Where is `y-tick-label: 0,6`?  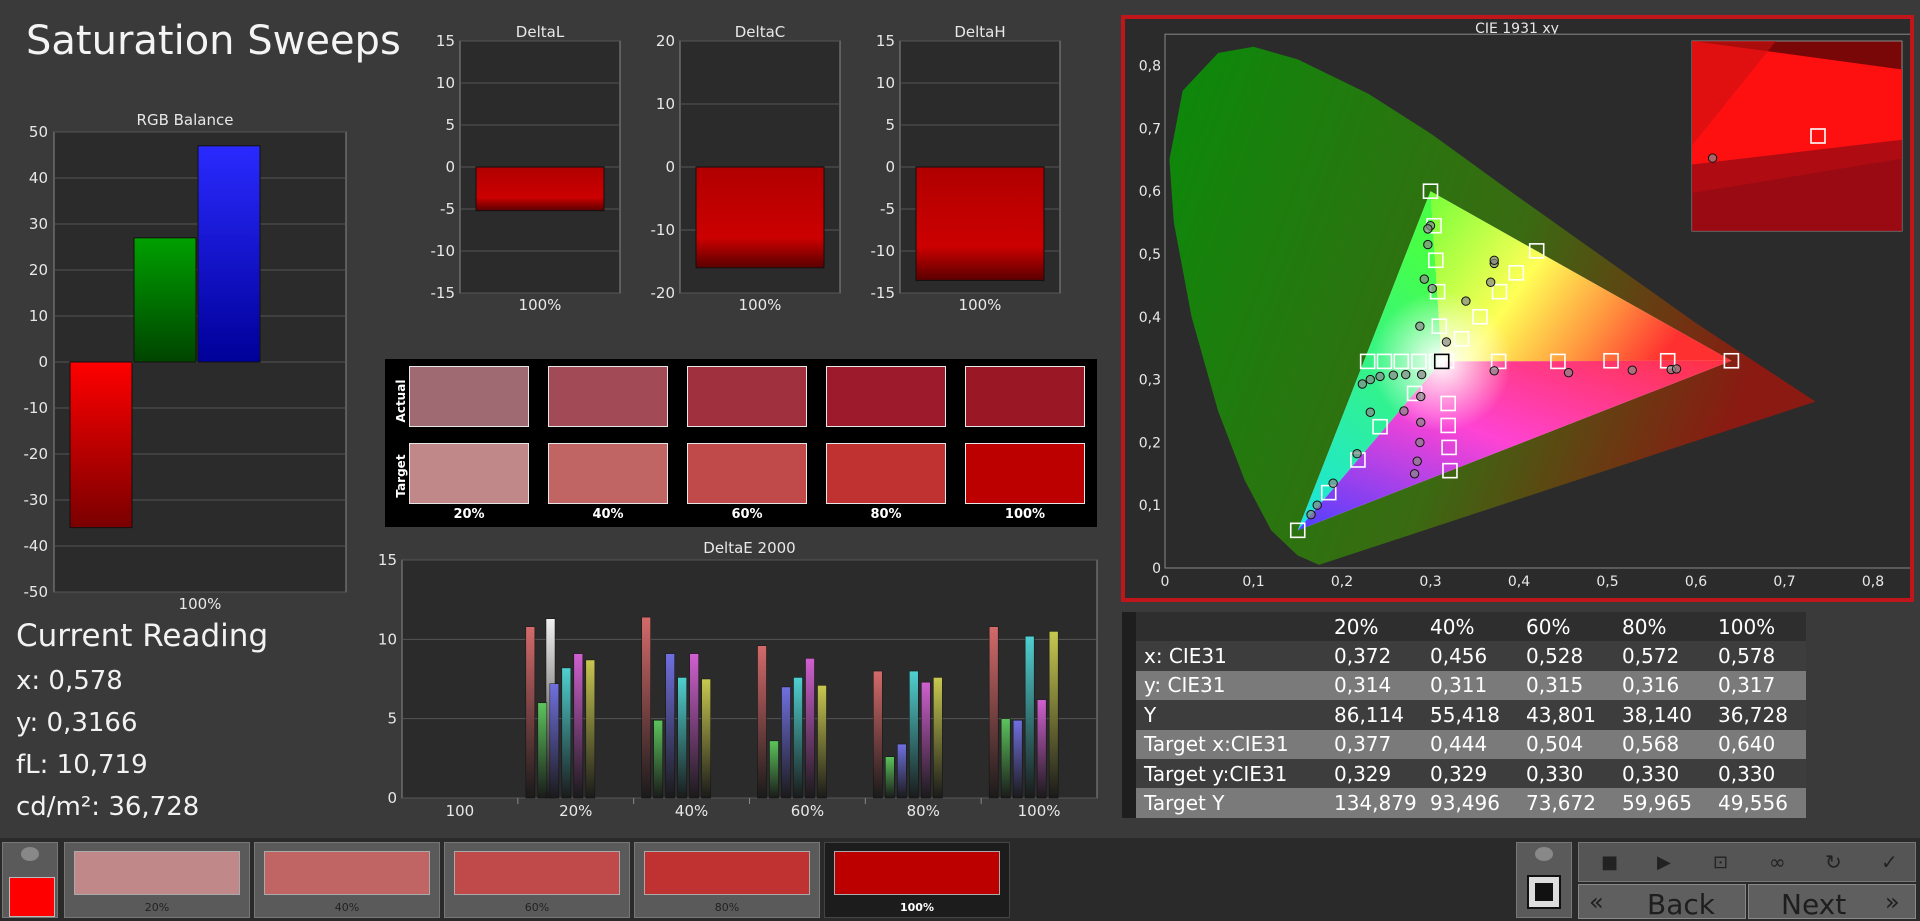 y-tick-label: 0,6 is located at coordinates (1150, 192).